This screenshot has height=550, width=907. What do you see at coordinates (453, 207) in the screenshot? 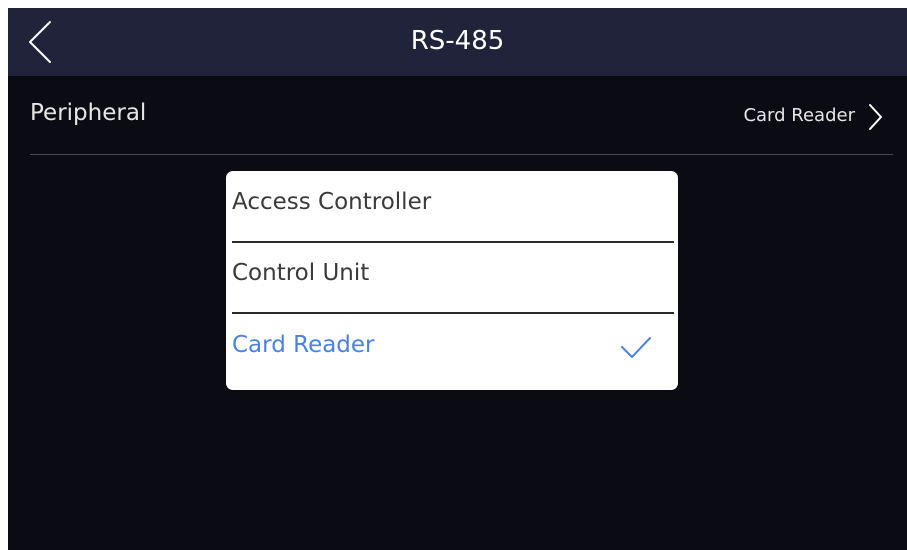
I see `option-access-controller: Access Controller` at bounding box center [453, 207].